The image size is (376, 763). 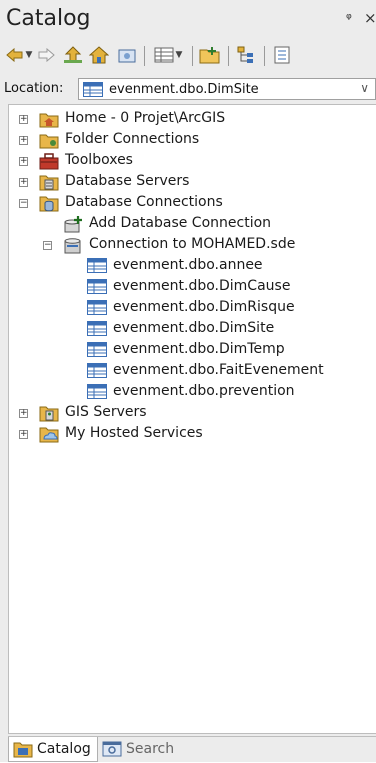 I want to click on tree-node-add-database-connection: Add Database Connection, so click(x=189, y=224).